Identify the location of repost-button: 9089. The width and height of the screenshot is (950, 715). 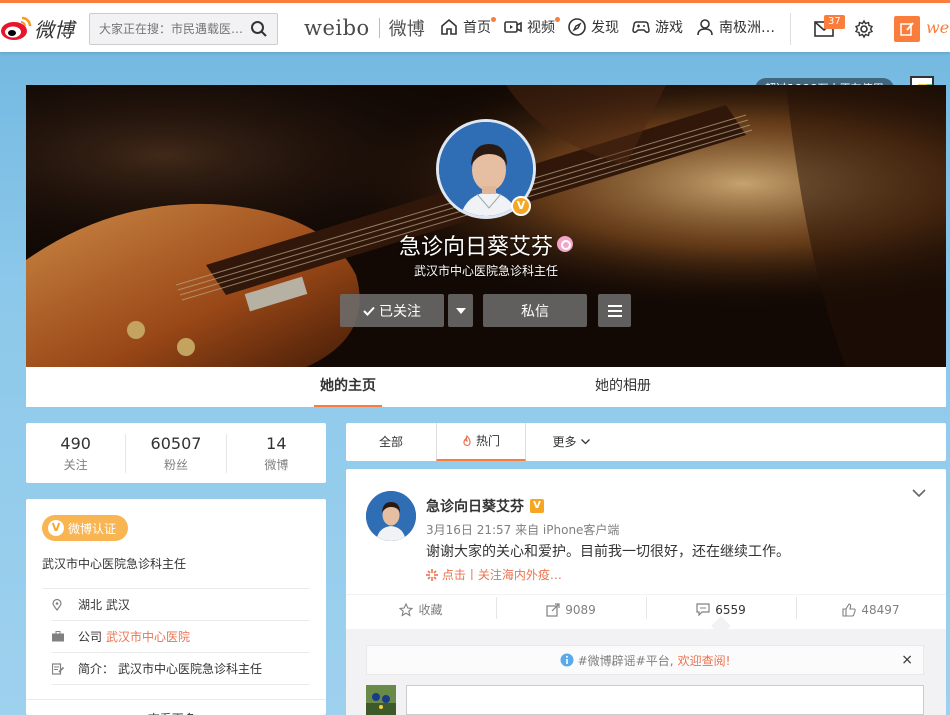
(571, 609).